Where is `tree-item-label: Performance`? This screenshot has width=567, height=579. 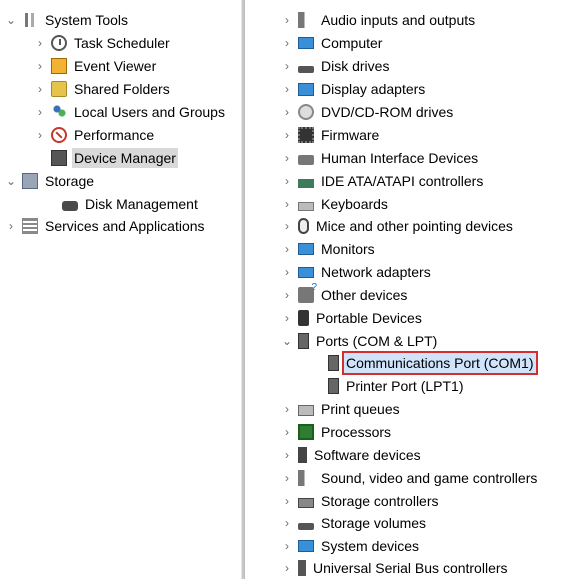 tree-item-label: Performance is located at coordinates (114, 135).